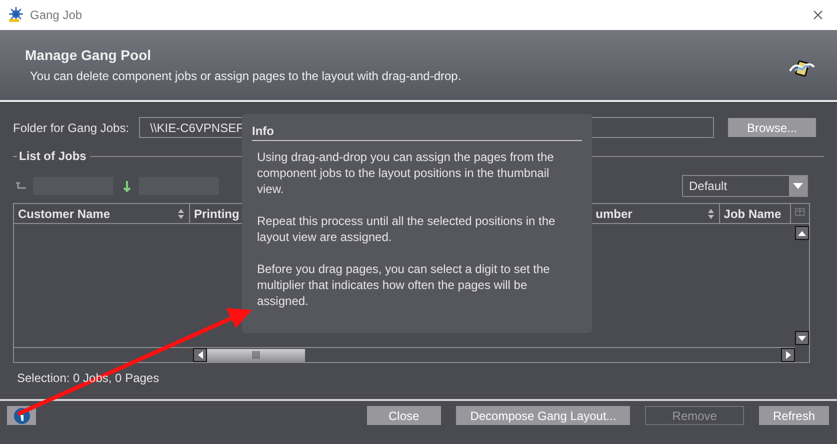 Image resolution: width=837 pixels, height=444 pixels. What do you see at coordinates (788, 355) in the screenshot?
I see `scroll-right-icon` at bounding box center [788, 355].